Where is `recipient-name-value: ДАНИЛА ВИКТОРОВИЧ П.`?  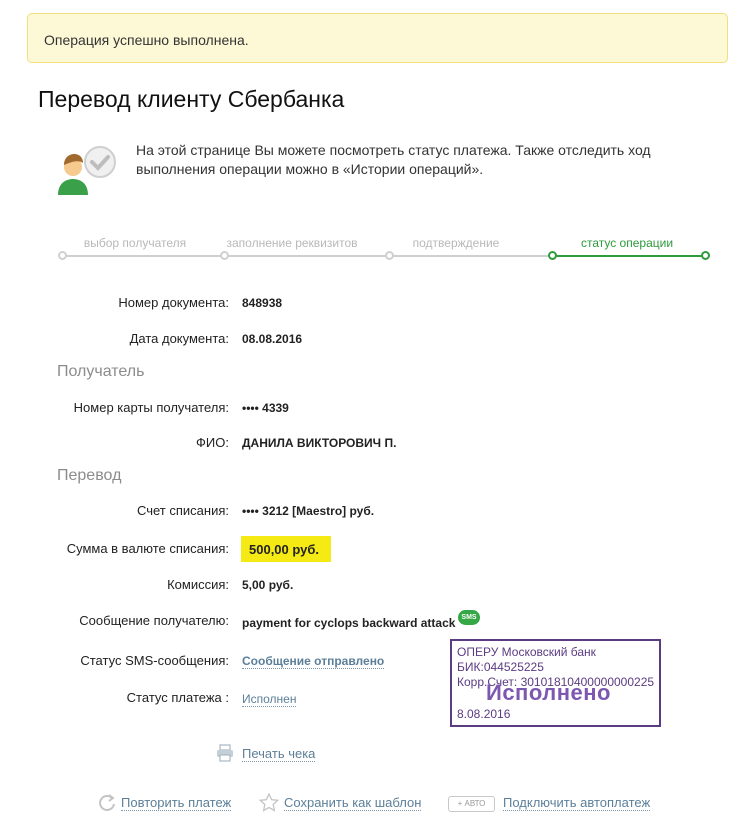
recipient-name-value: ДАНИЛА ВИКТОРОВИЧ П. is located at coordinates (319, 443).